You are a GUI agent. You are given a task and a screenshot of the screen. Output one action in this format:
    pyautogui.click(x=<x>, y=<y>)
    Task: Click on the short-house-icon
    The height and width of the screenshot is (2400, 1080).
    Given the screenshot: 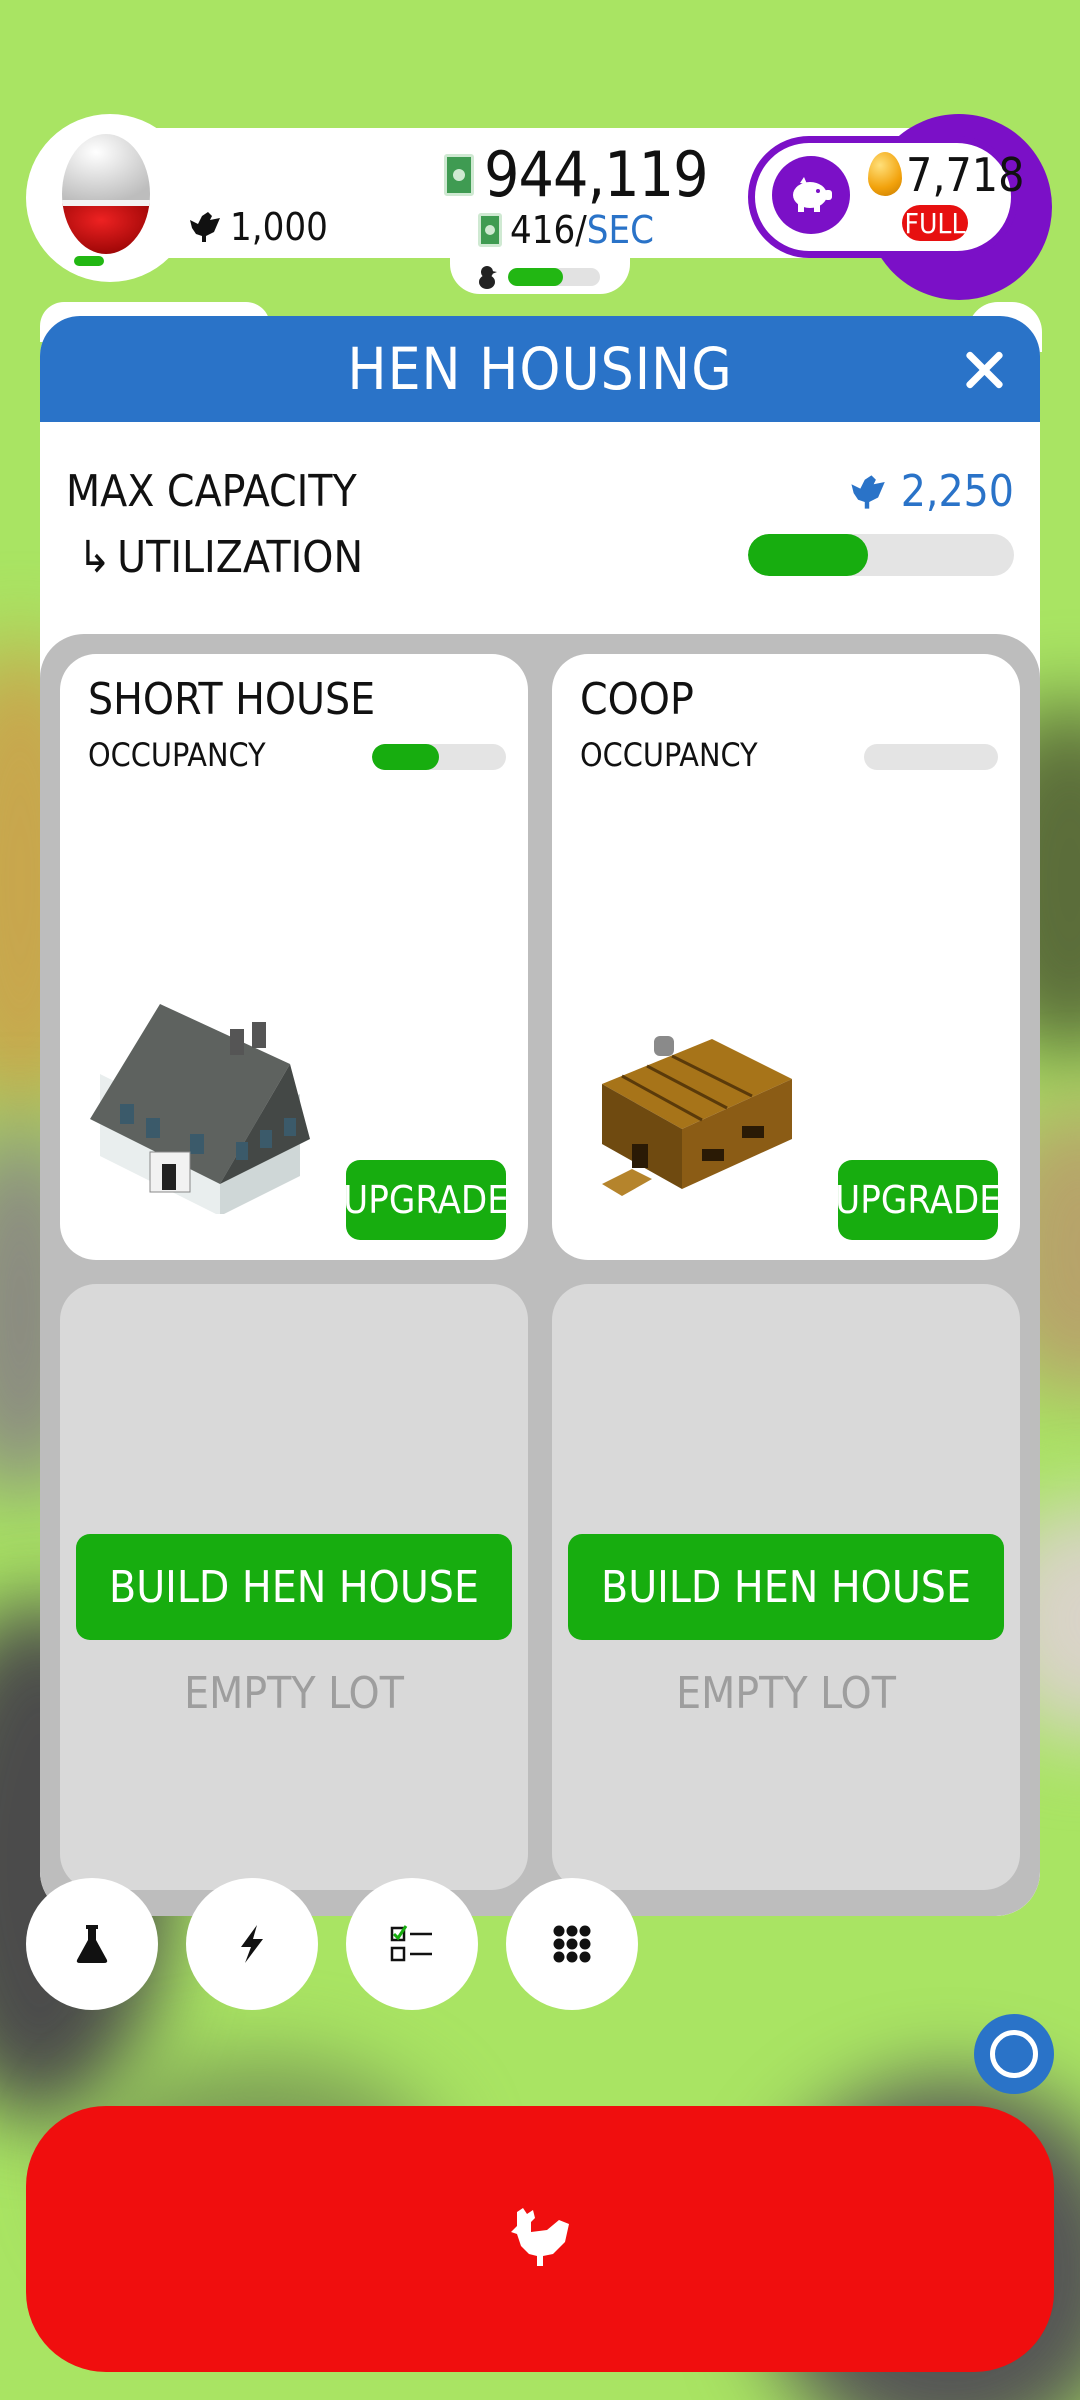 What is the action you would take?
    pyautogui.click(x=200, y=1109)
    